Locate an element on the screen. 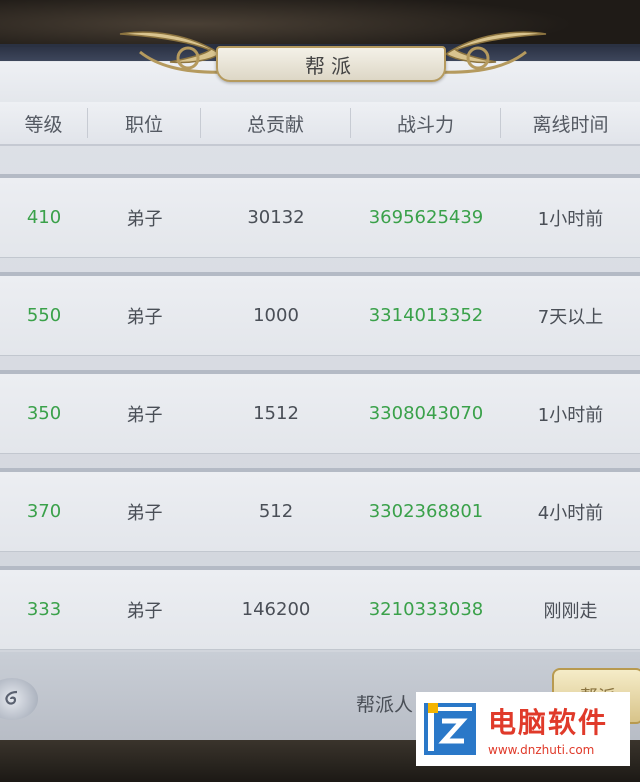  contribution-cell: 1000 is located at coordinates (276, 315).